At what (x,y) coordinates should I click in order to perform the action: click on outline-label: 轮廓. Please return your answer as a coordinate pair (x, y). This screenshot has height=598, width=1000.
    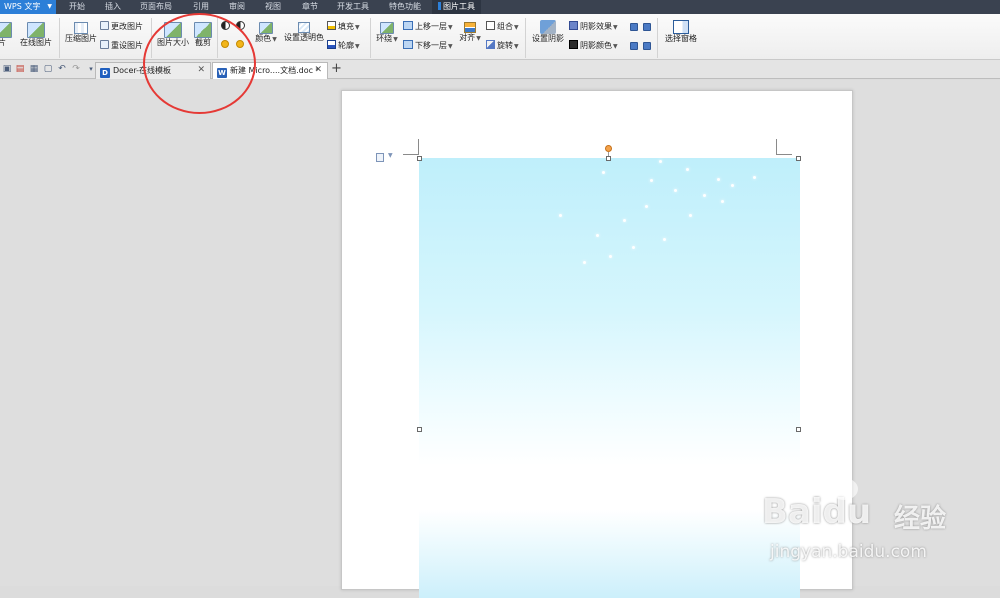
    Looking at the image, I should click on (346, 45).